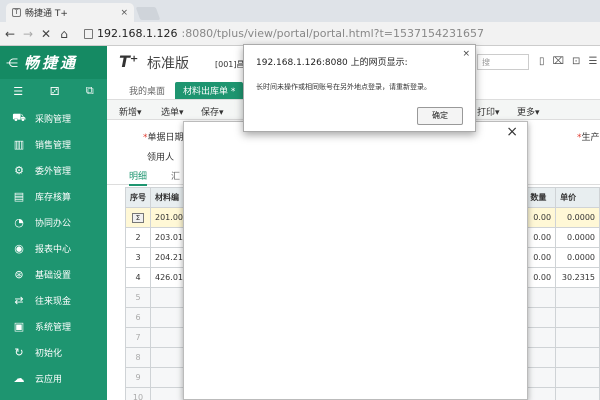  Describe the element at coordinates (10, 34) in the screenshot. I see `back-arrow-icon: ←` at that location.